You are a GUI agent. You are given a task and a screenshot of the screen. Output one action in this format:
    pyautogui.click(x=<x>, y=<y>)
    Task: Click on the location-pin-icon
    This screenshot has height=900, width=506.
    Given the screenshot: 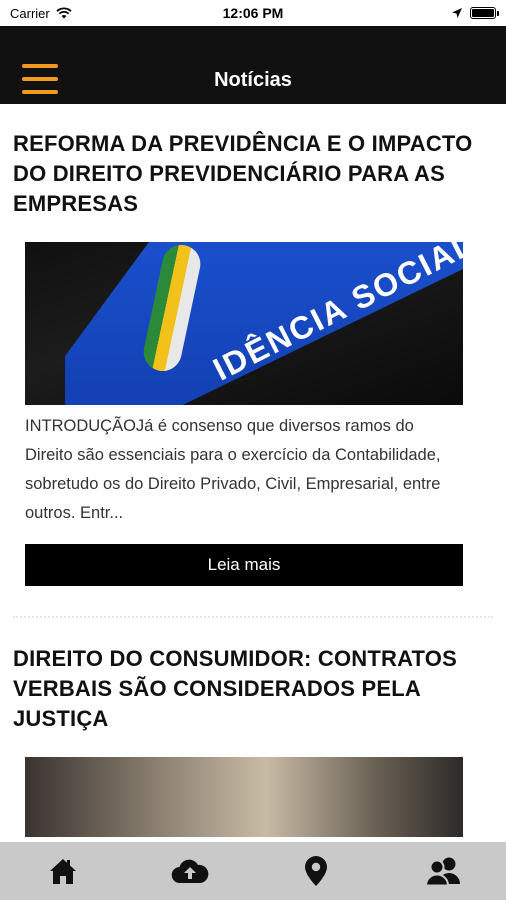 What is the action you would take?
    pyautogui.click(x=316, y=871)
    